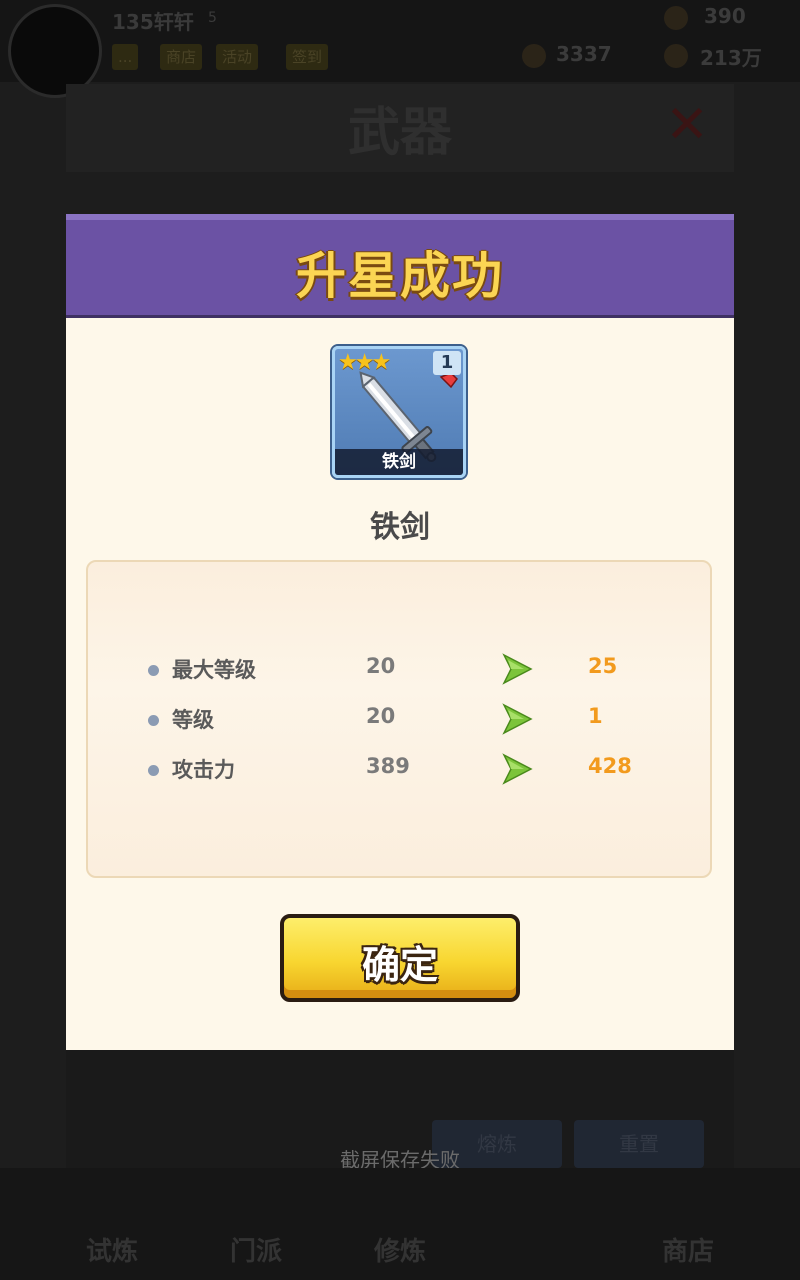 Image resolution: width=800 pixels, height=1280 pixels. What do you see at coordinates (400, 527) in the screenshot?
I see `item-name: 铁剑` at bounding box center [400, 527].